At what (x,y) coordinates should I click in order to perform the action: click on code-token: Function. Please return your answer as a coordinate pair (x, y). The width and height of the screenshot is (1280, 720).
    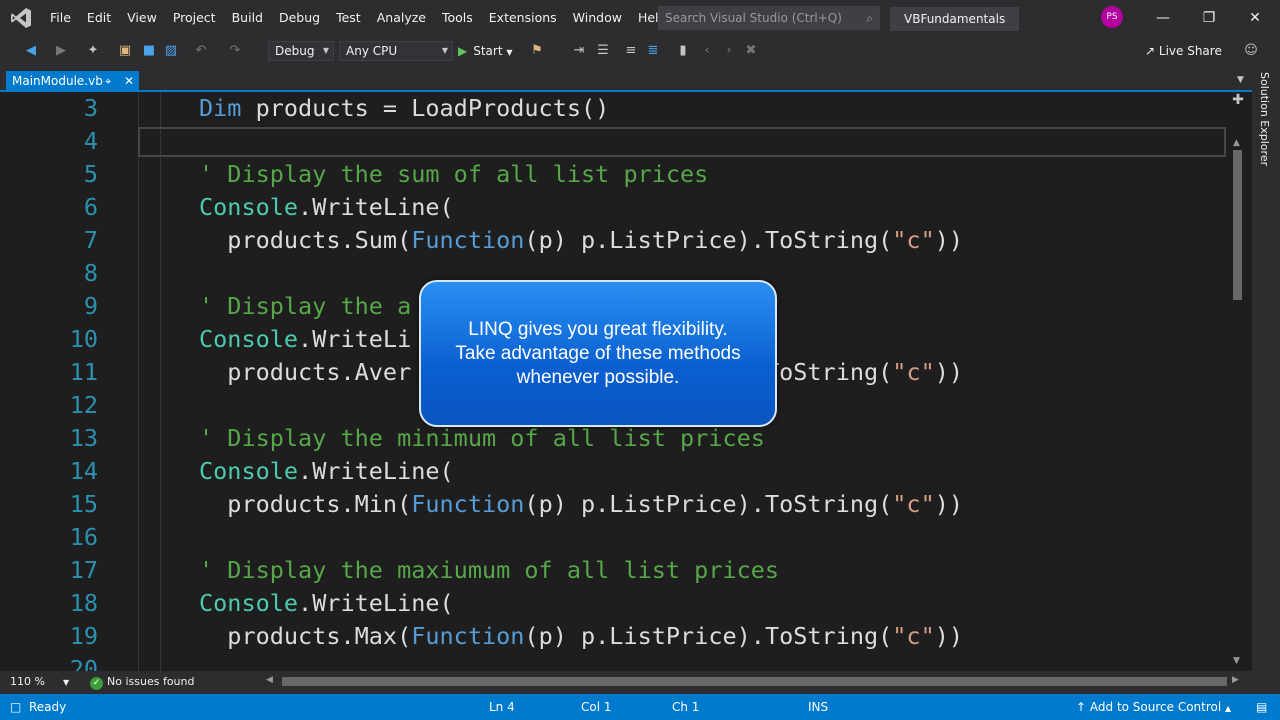
    Looking at the image, I should click on (468, 240).